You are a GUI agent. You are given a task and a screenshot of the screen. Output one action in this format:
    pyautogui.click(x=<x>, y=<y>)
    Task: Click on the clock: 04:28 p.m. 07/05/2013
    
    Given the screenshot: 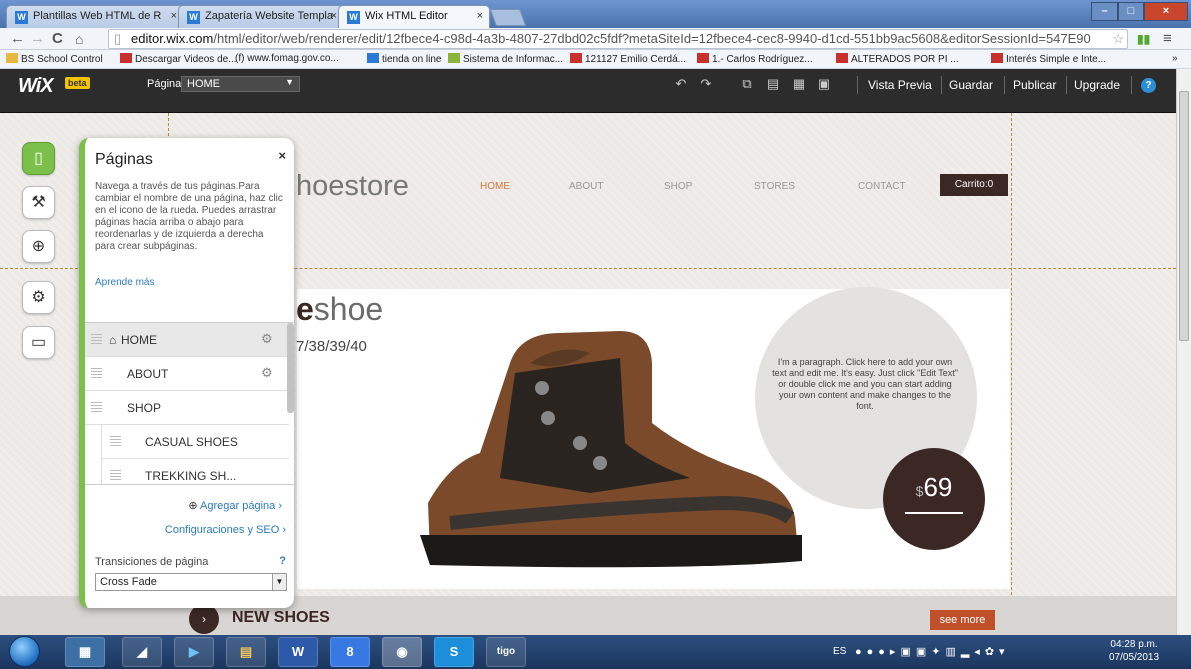 What is the action you would take?
    pyautogui.click(x=1134, y=651)
    